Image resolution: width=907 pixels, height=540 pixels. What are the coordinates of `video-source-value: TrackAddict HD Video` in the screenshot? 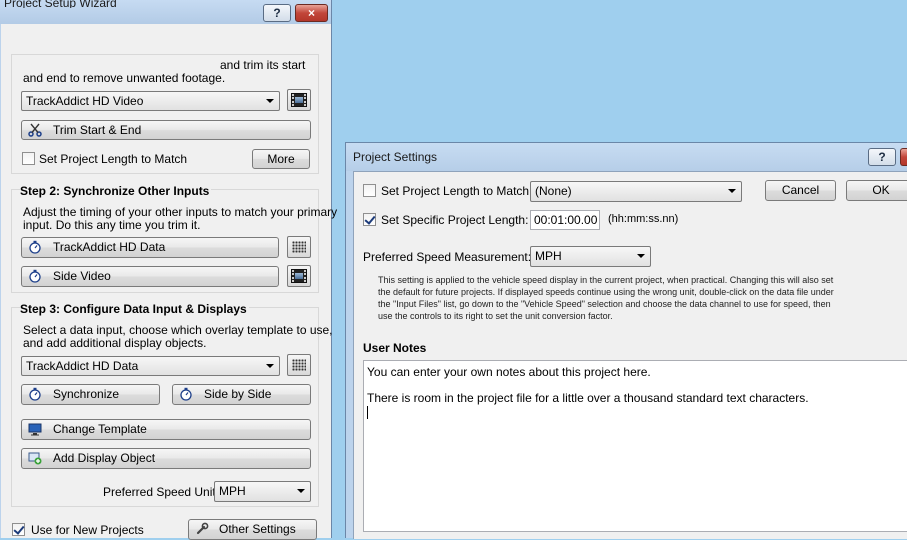 It's located at (85, 101).